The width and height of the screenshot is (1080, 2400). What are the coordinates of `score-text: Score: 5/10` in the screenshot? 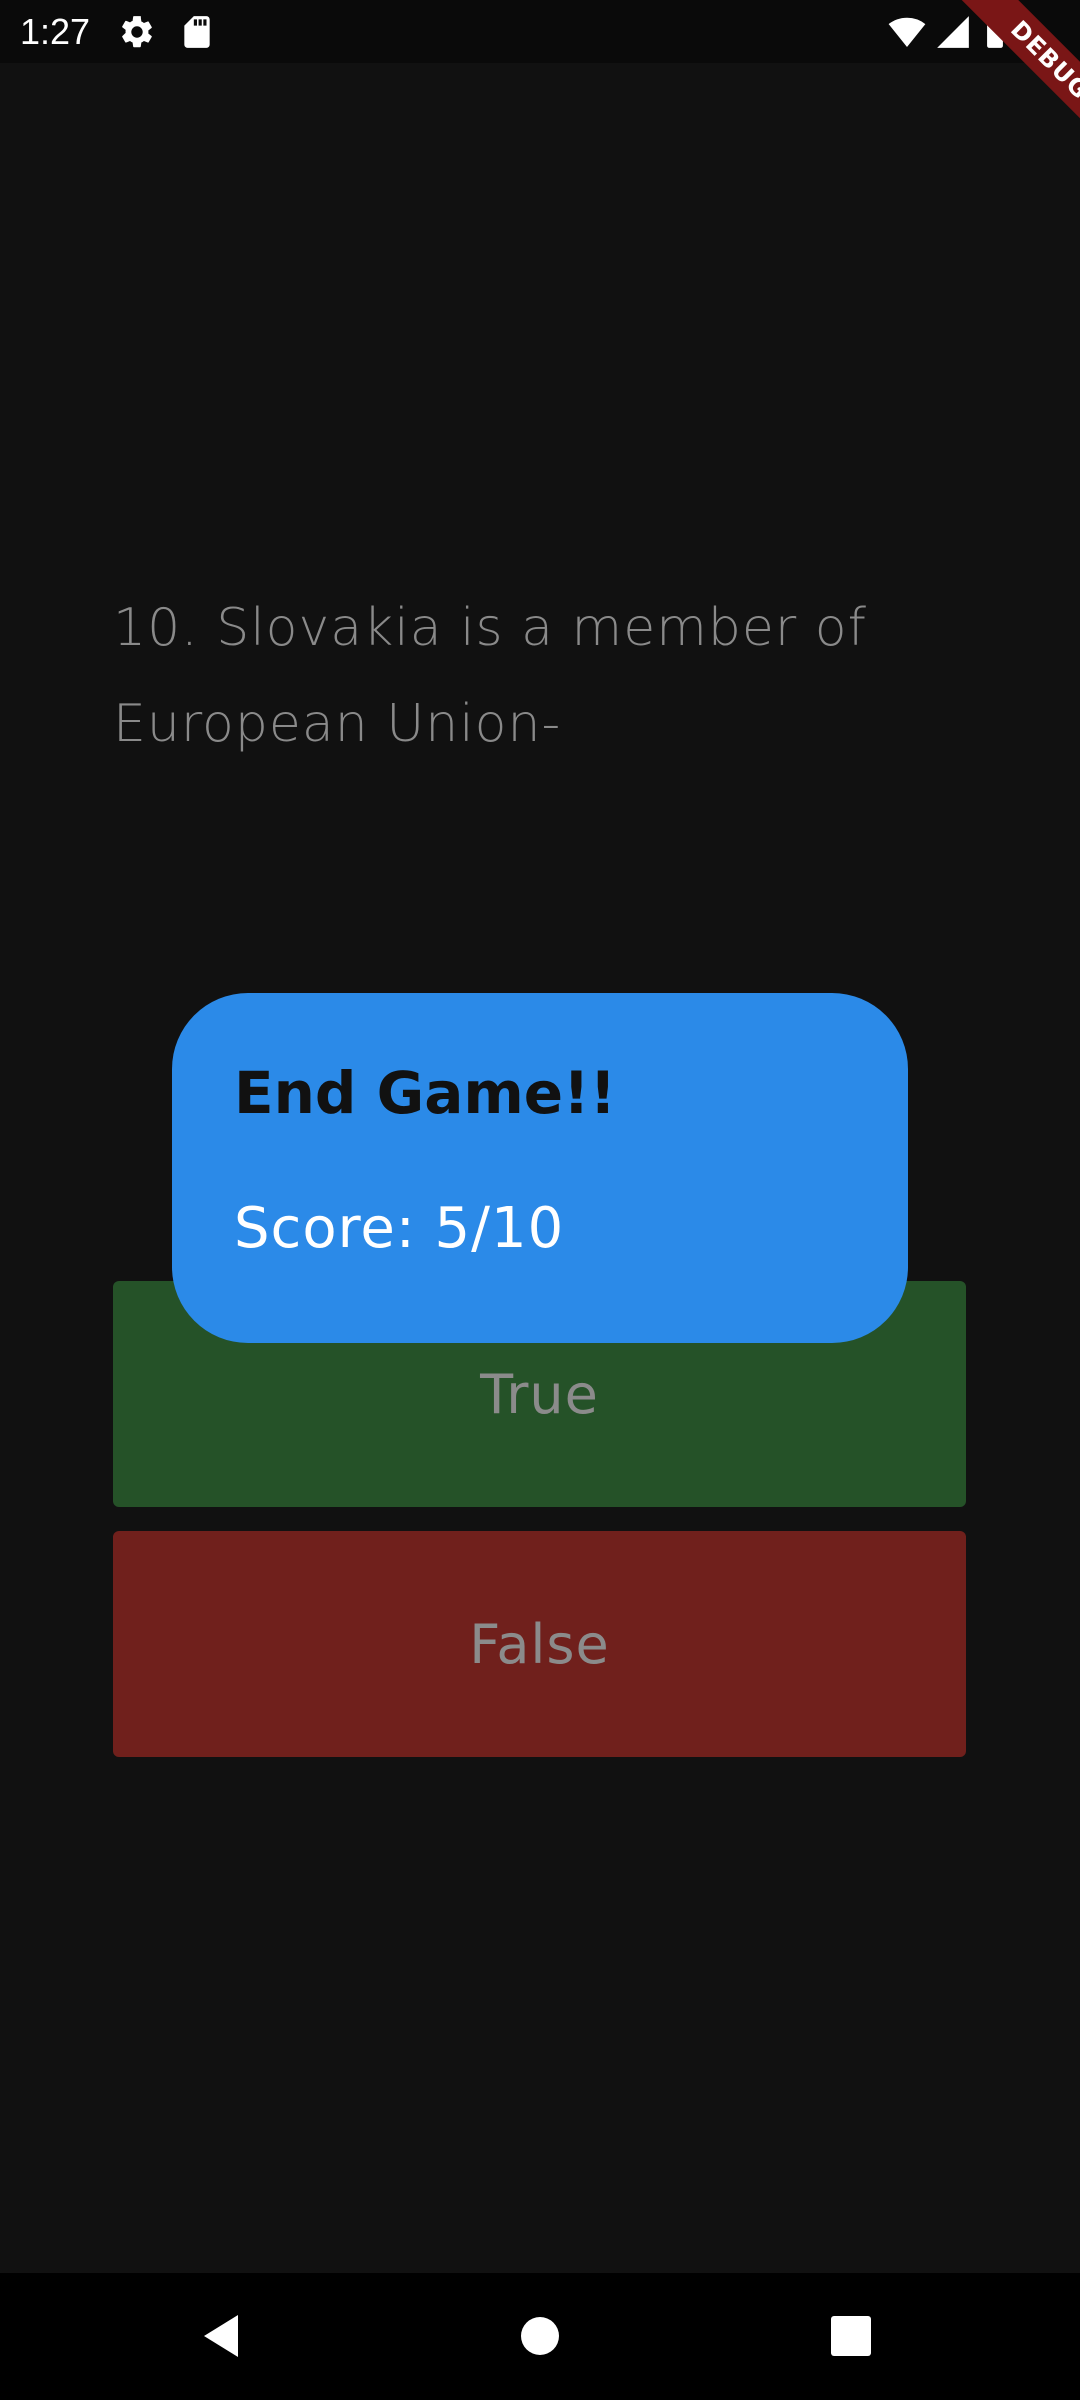 It's located at (399, 1228).